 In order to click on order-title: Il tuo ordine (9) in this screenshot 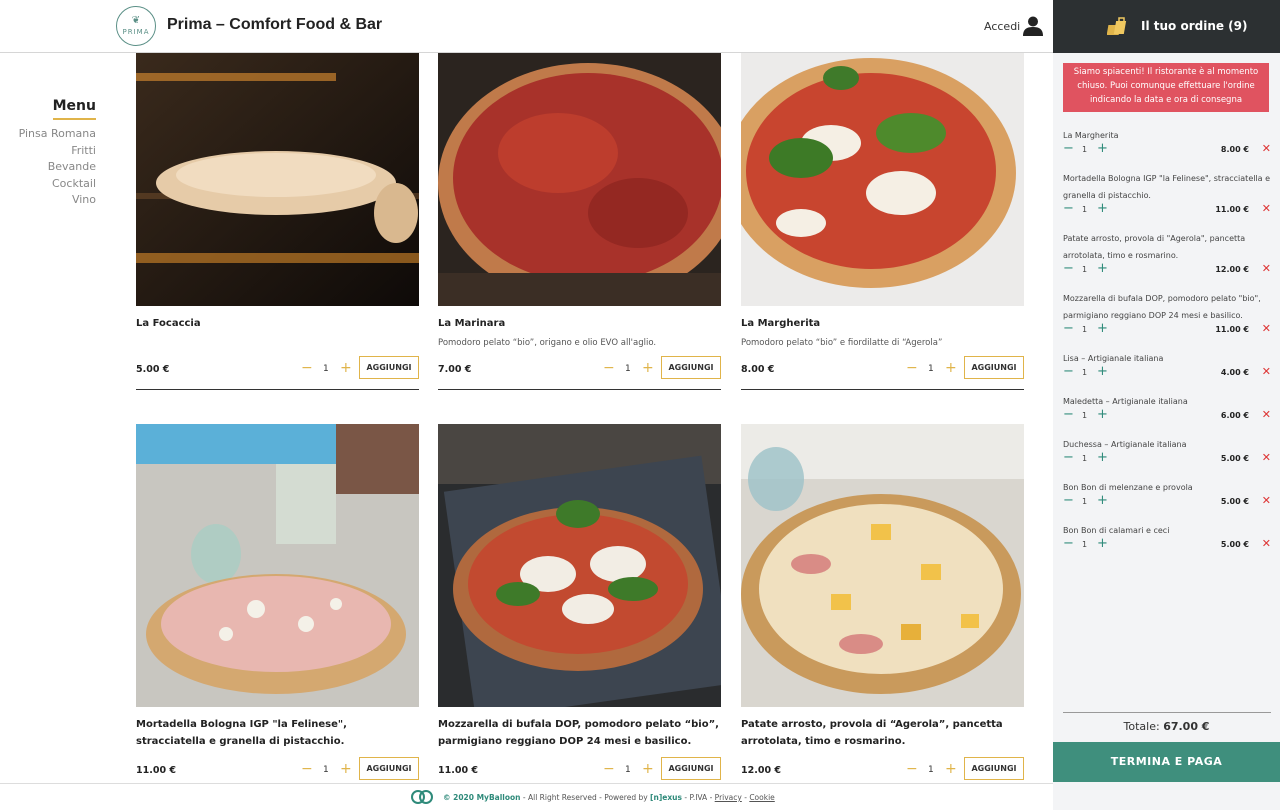, I will do `click(1194, 26)`.